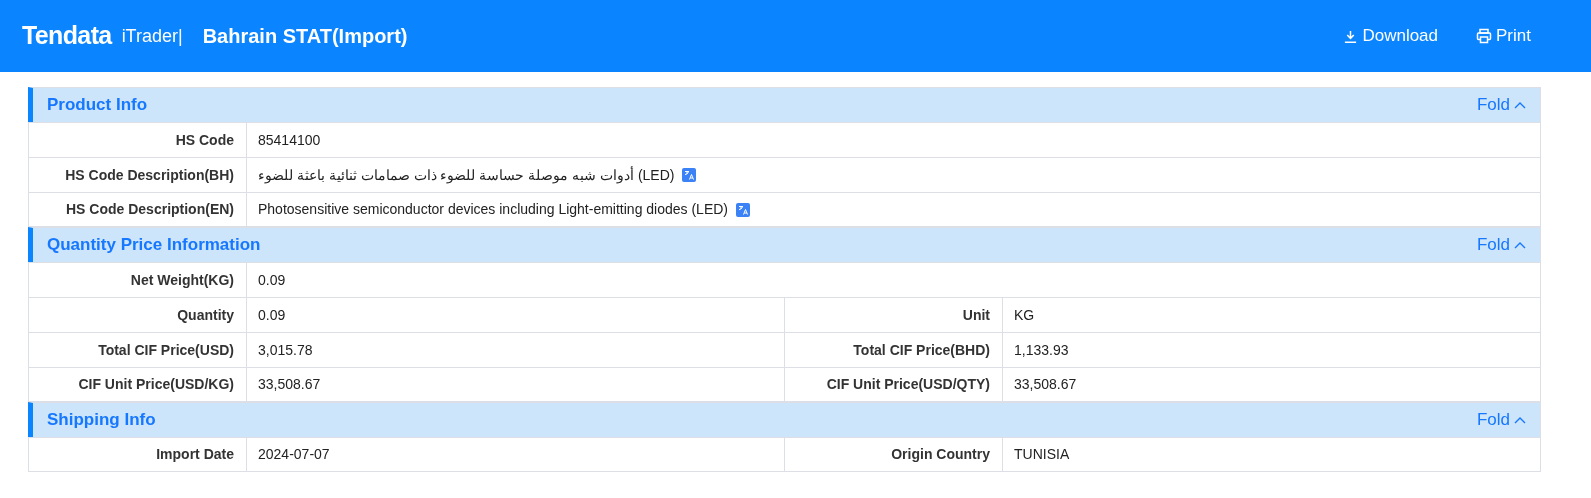  What do you see at coordinates (1024, 315) in the screenshot?
I see `field-value: KG` at bounding box center [1024, 315].